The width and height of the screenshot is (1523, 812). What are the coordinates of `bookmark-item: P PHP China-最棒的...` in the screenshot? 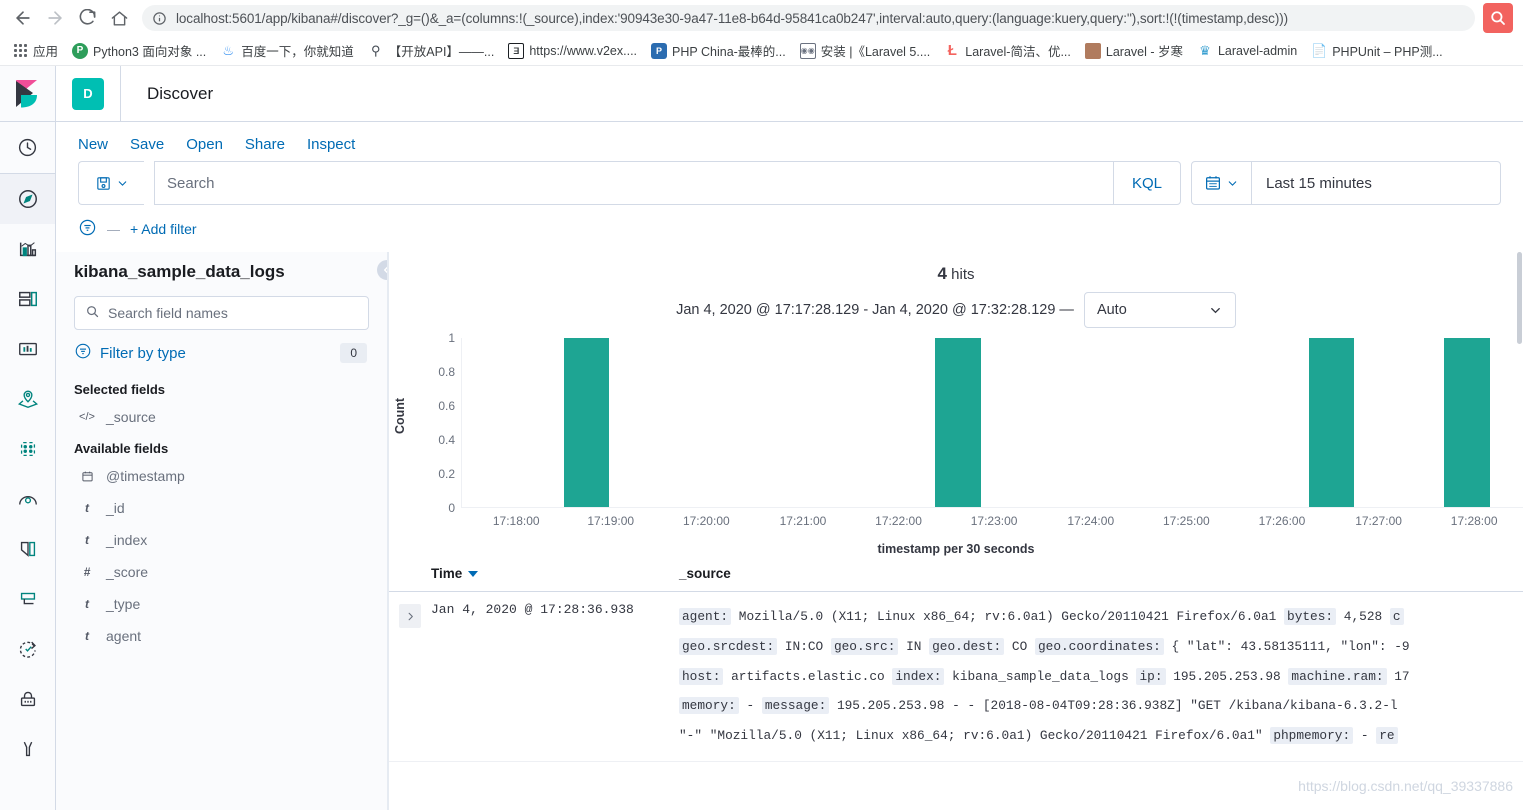 It's located at (718, 50).